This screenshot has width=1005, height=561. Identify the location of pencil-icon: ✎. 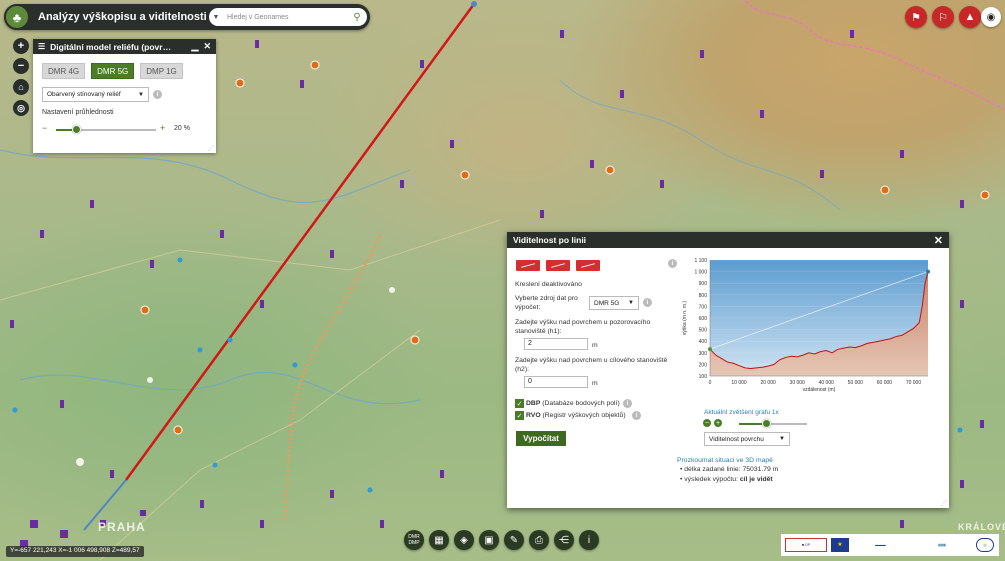
(514, 540).